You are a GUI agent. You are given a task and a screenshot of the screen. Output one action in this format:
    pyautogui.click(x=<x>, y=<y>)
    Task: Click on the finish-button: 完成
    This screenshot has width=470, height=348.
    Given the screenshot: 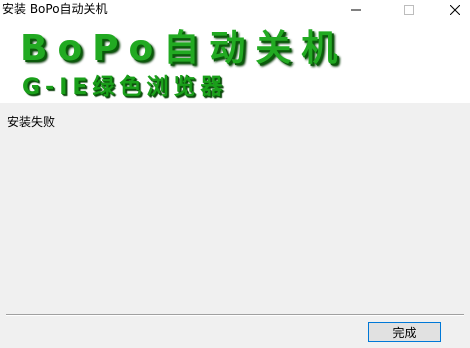 What is the action you would take?
    pyautogui.click(x=404, y=332)
    